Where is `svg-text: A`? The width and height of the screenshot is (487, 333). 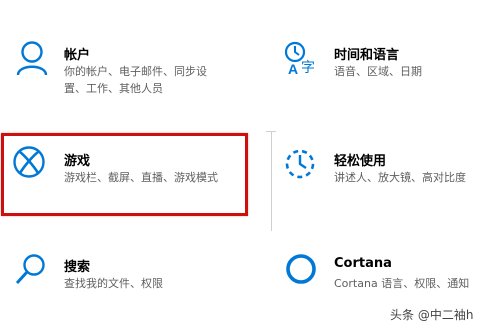
svg-text: A is located at coordinates (293, 68).